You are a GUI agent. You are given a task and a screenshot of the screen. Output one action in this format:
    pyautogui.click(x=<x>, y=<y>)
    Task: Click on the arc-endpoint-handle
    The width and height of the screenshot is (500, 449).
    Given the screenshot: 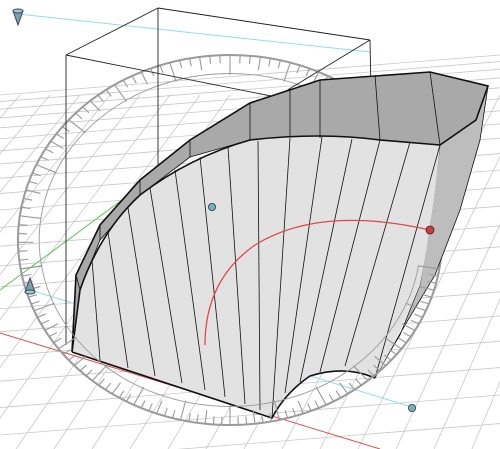 What is the action you would take?
    pyautogui.click(x=430, y=230)
    